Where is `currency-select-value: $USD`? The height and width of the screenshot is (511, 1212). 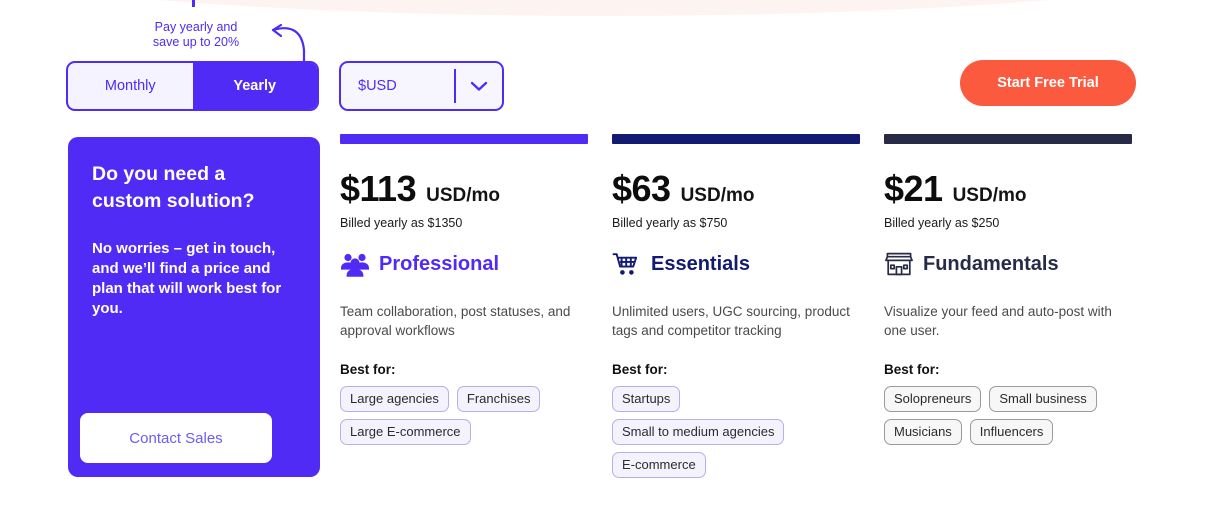 currency-select-value: $USD is located at coordinates (377, 86).